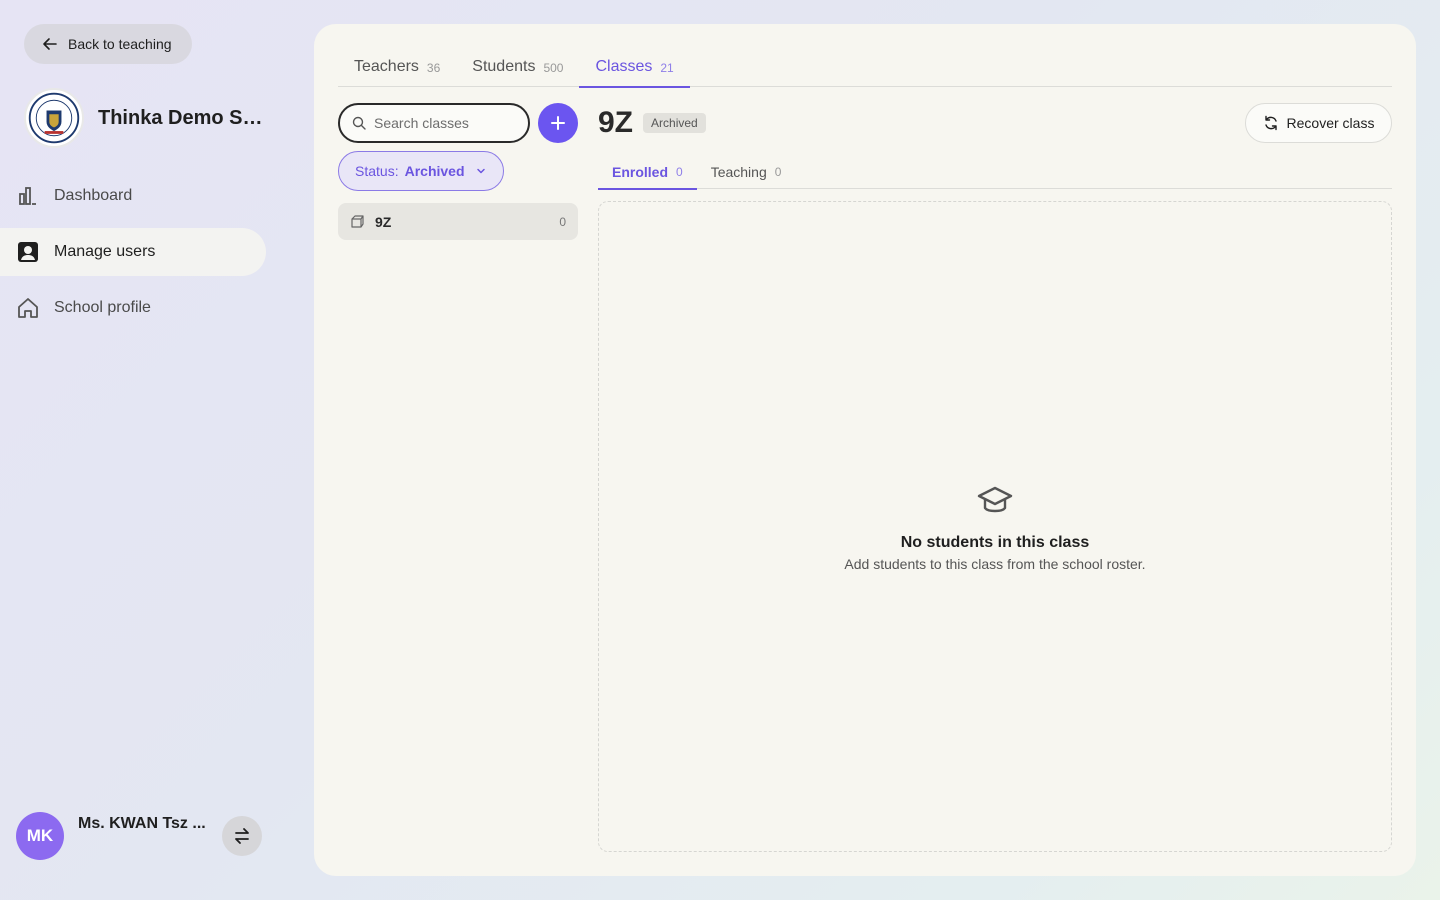 The image size is (1440, 900). I want to click on switch-account-button, so click(242, 836).